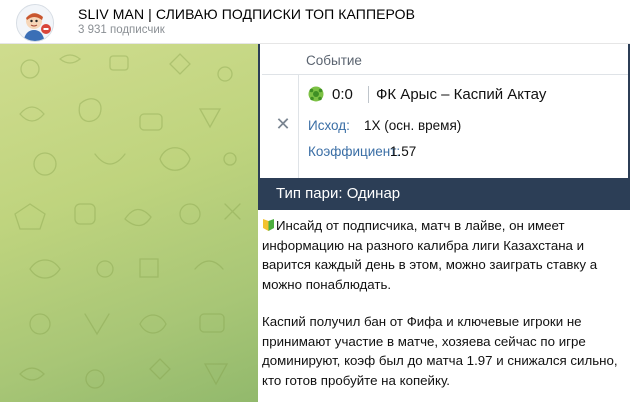  Describe the element at coordinates (461, 94) in the screenshot. I see `match-teams: ФК Арыс – Каспий Актау` at that location.